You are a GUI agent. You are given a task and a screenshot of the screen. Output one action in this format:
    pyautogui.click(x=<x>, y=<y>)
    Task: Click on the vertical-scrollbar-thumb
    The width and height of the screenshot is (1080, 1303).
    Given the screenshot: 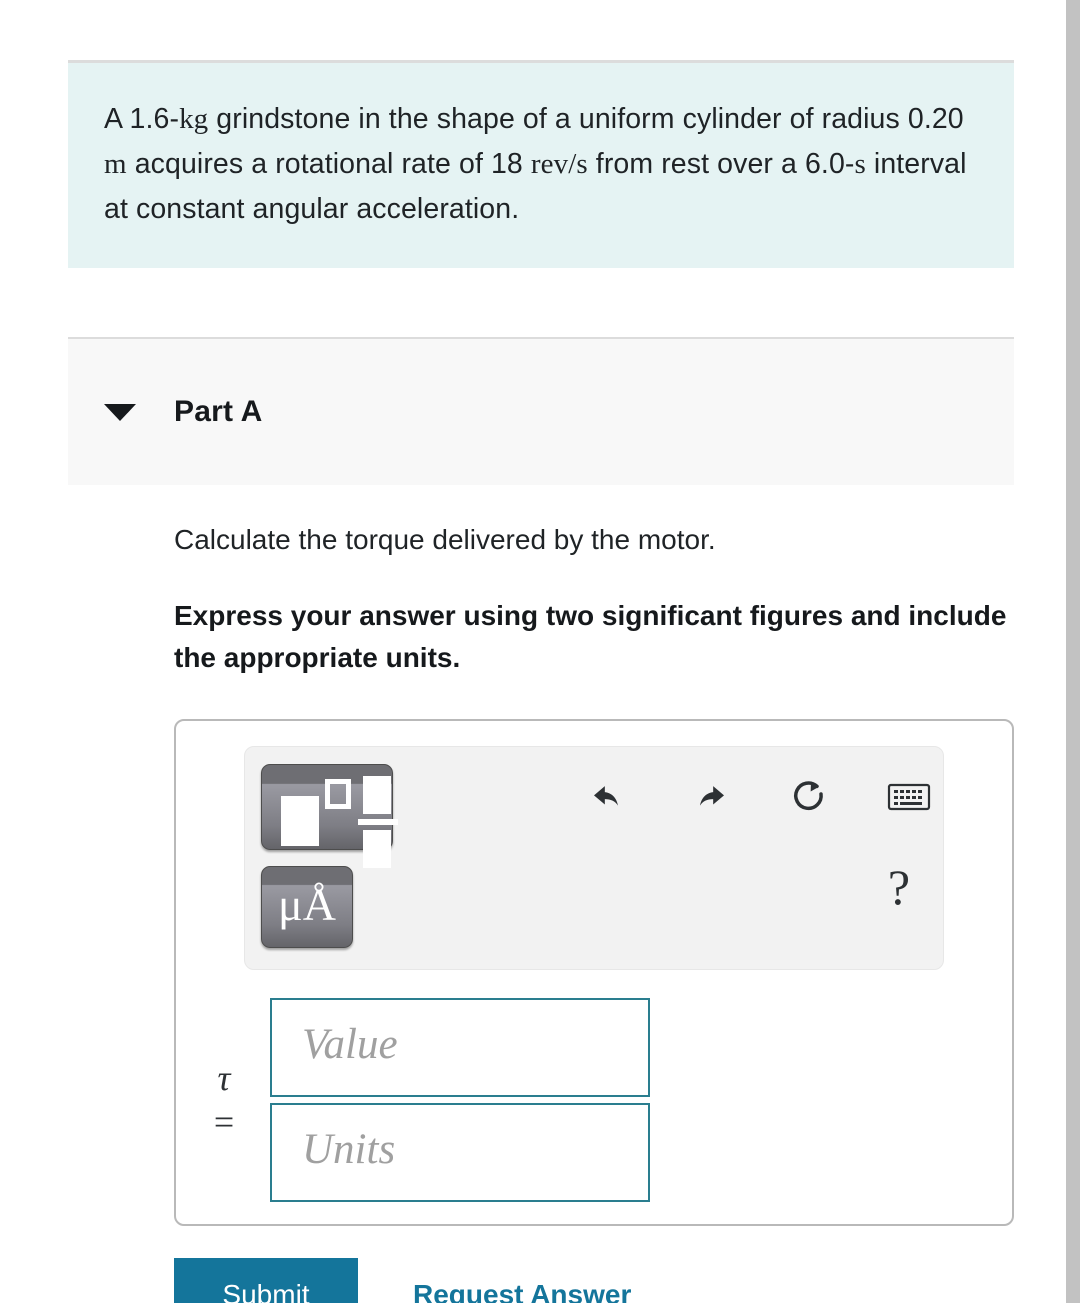 What is the action you would take?
    pyautogui.click(x=1073, y=651)
    